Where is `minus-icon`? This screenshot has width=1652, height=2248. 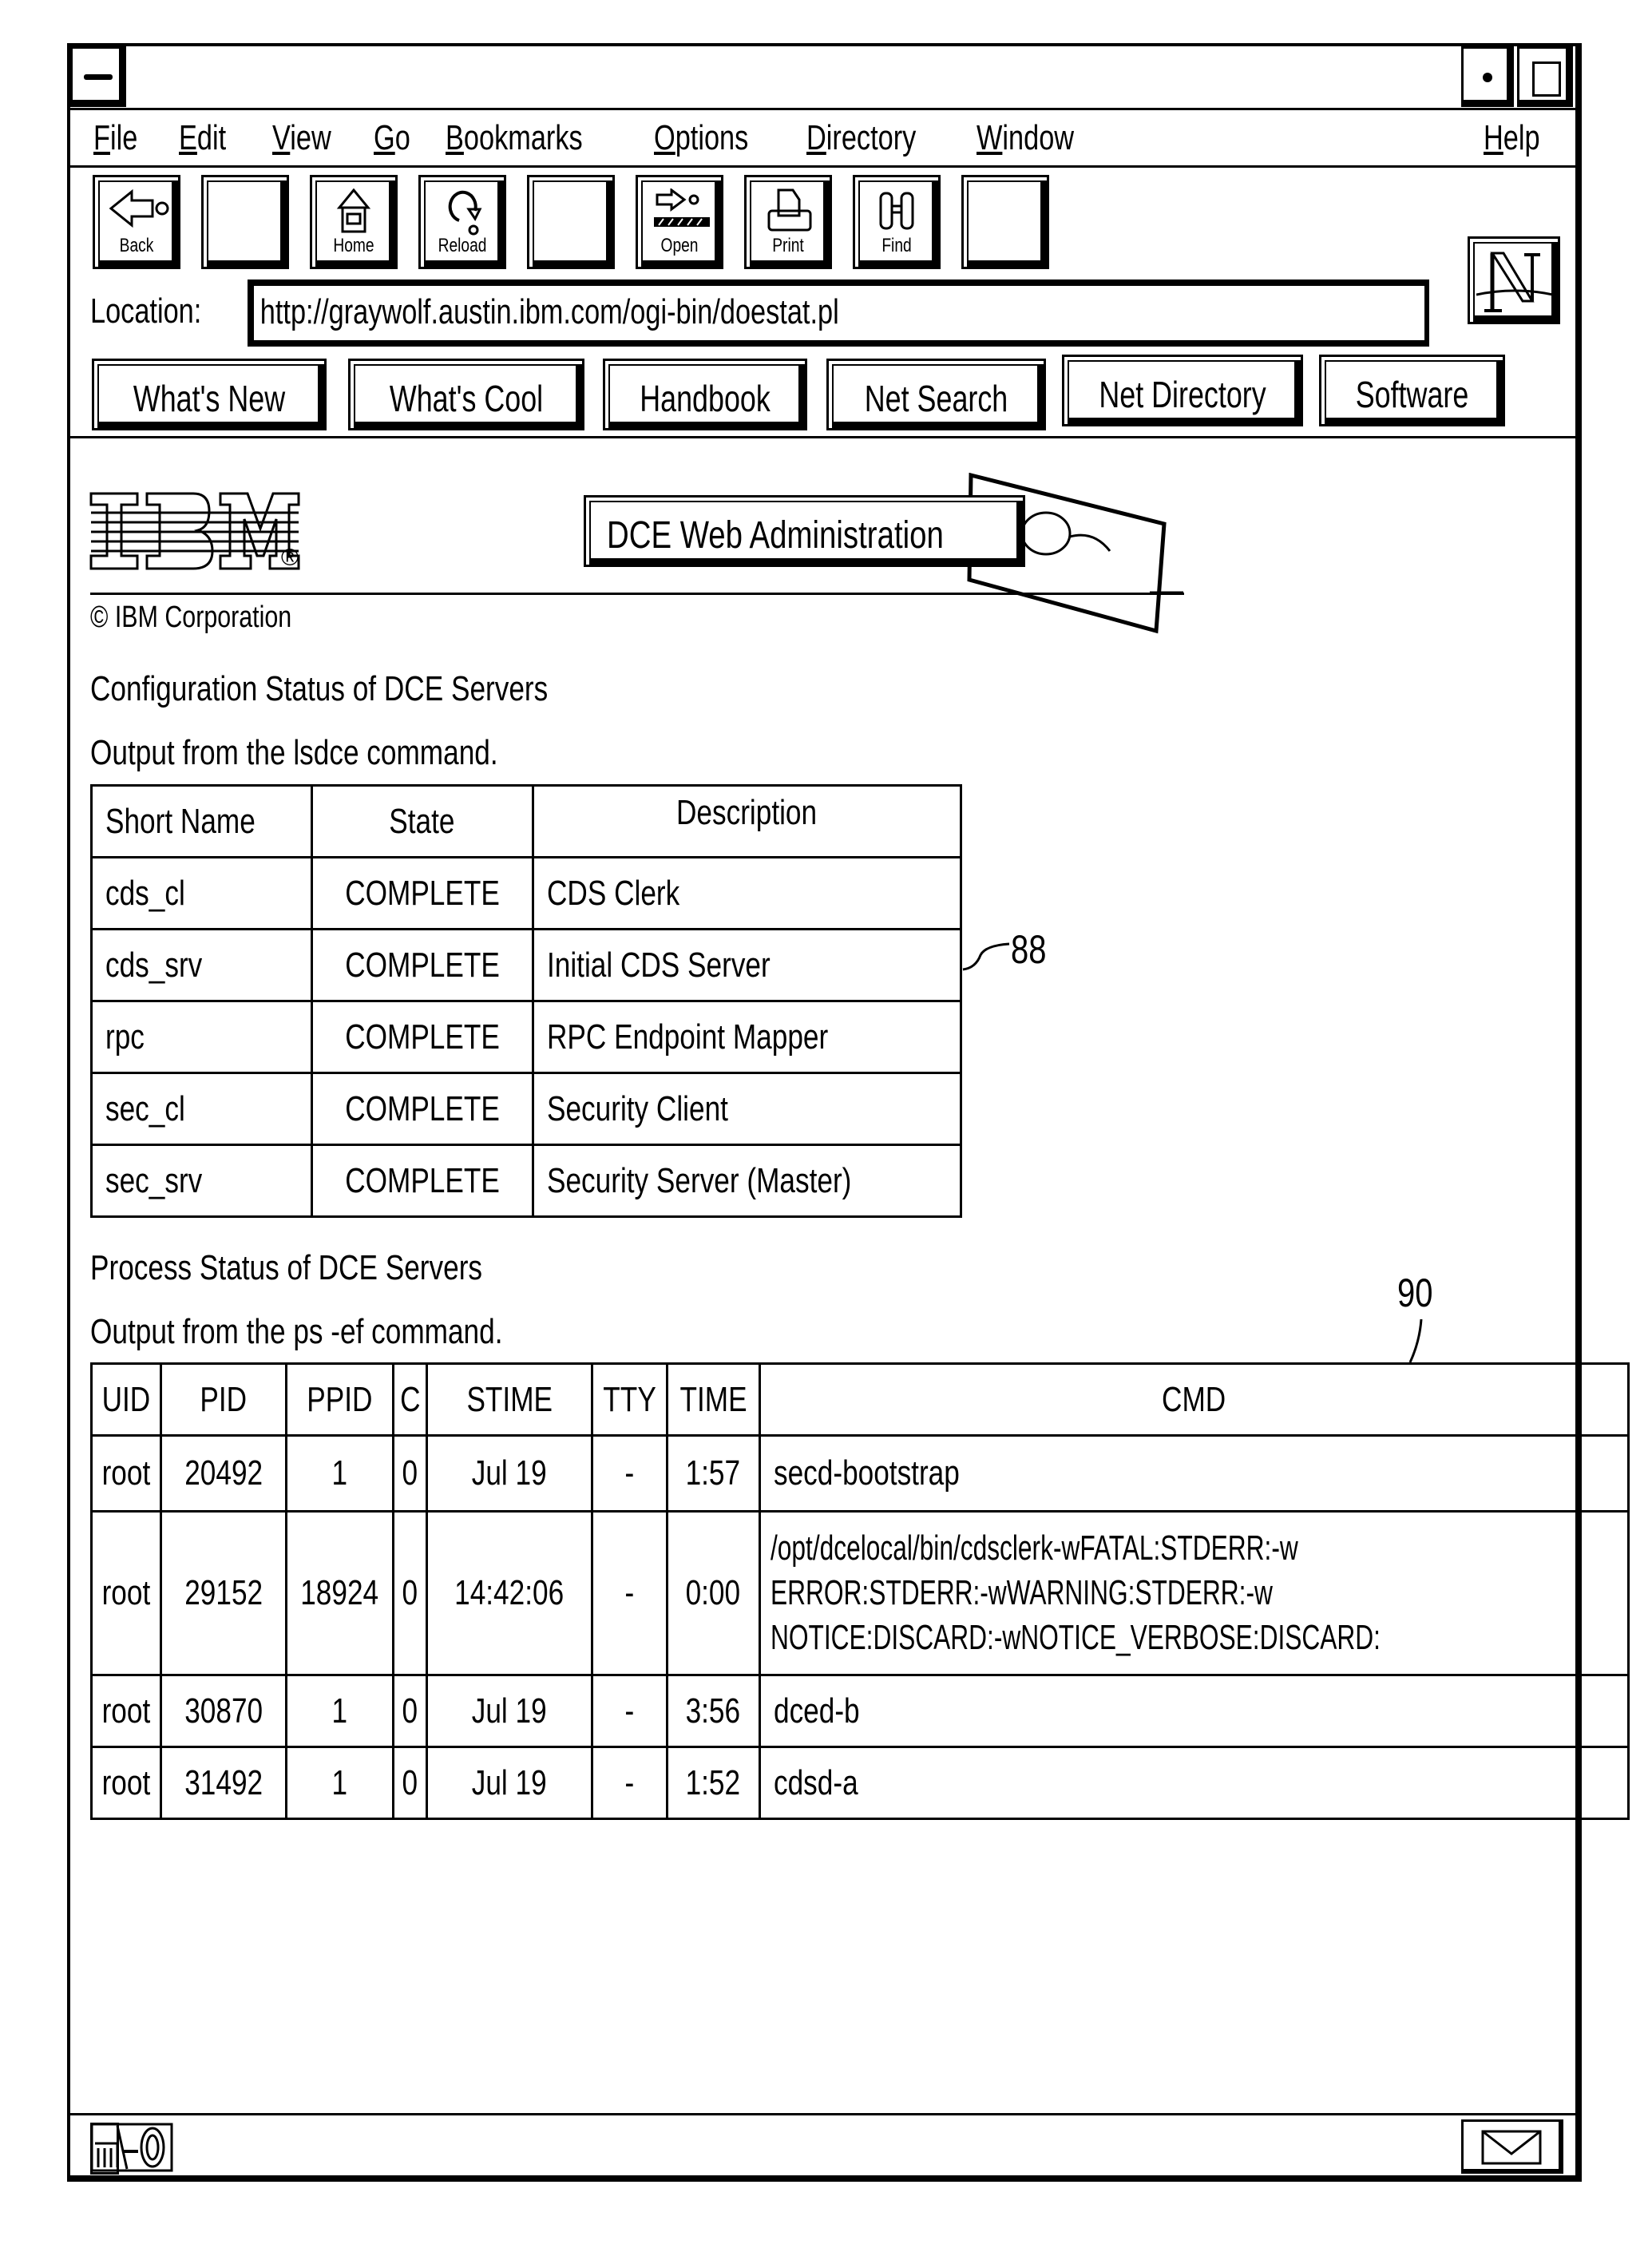
minus-icon is located at coordinates (98, 77).